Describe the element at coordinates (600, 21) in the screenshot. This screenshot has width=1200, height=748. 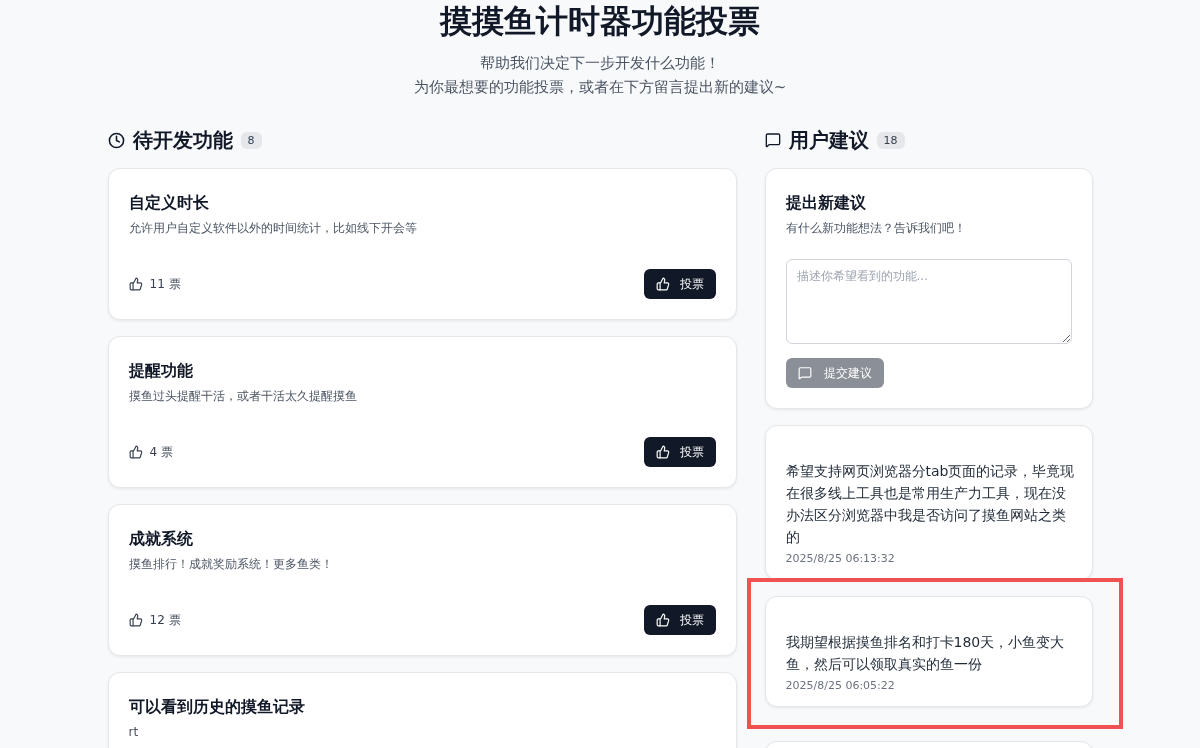
I see `page-title: 摸摸鱼计时器功能投票` at that location.